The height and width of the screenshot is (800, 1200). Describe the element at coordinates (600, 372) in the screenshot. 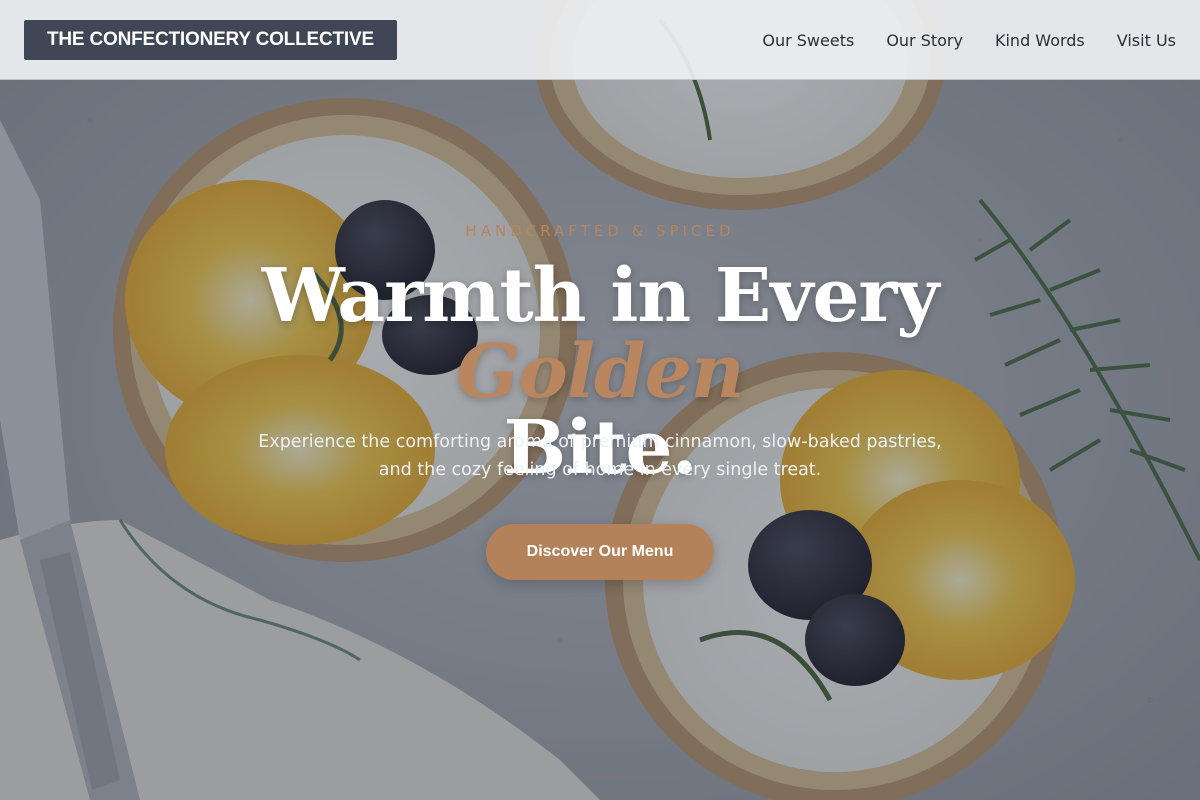

I see `headline-accent-text: Golden` at that location.